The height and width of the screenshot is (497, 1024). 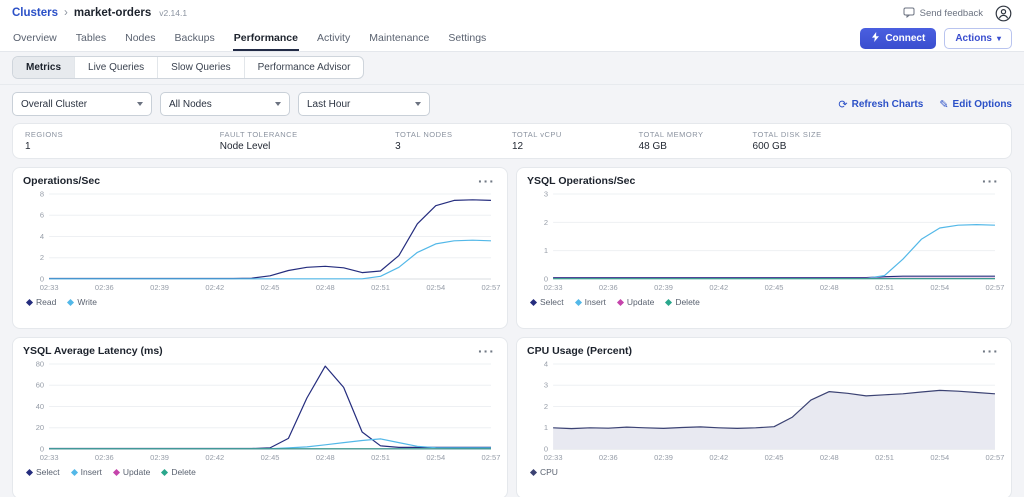 What do you see at coordinates (40, 302) in the screenshot?
I see `legend-item-read: Read` at bounding box center [40, 302].